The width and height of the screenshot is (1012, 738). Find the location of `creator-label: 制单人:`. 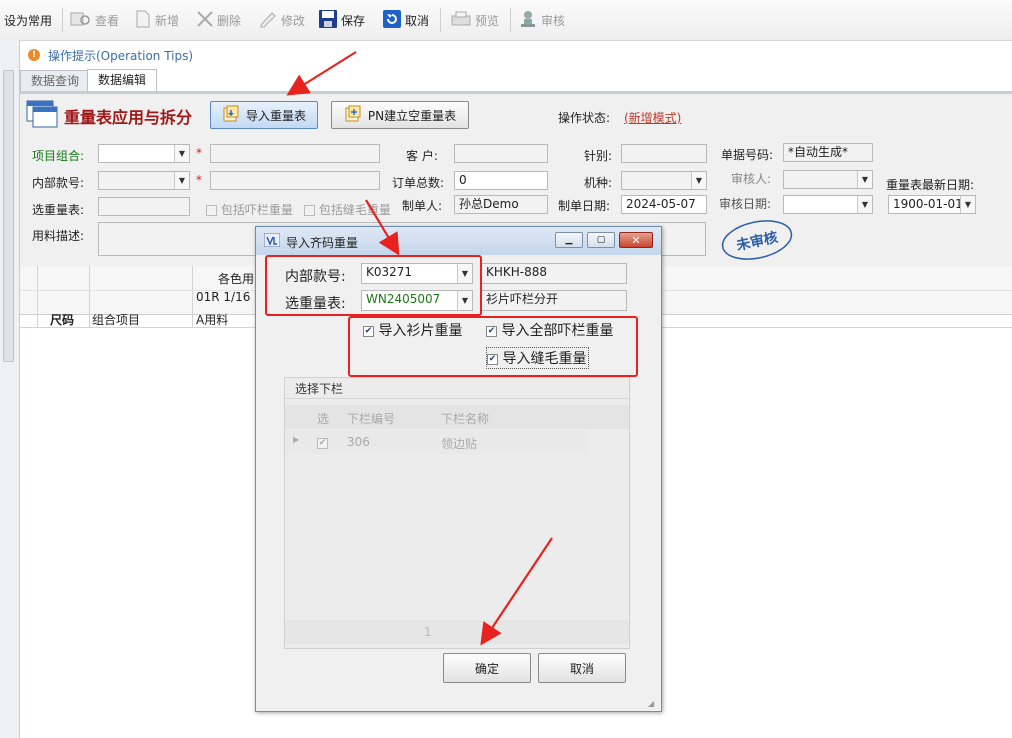

creator-label: 制单人: is located at coordinates (422, 206).